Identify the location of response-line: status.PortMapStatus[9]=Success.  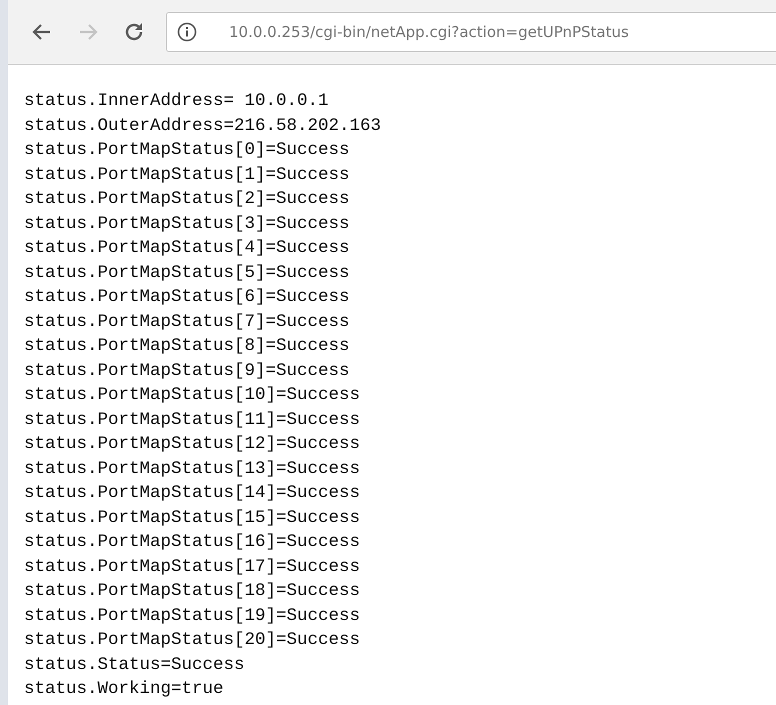
(187, 371).